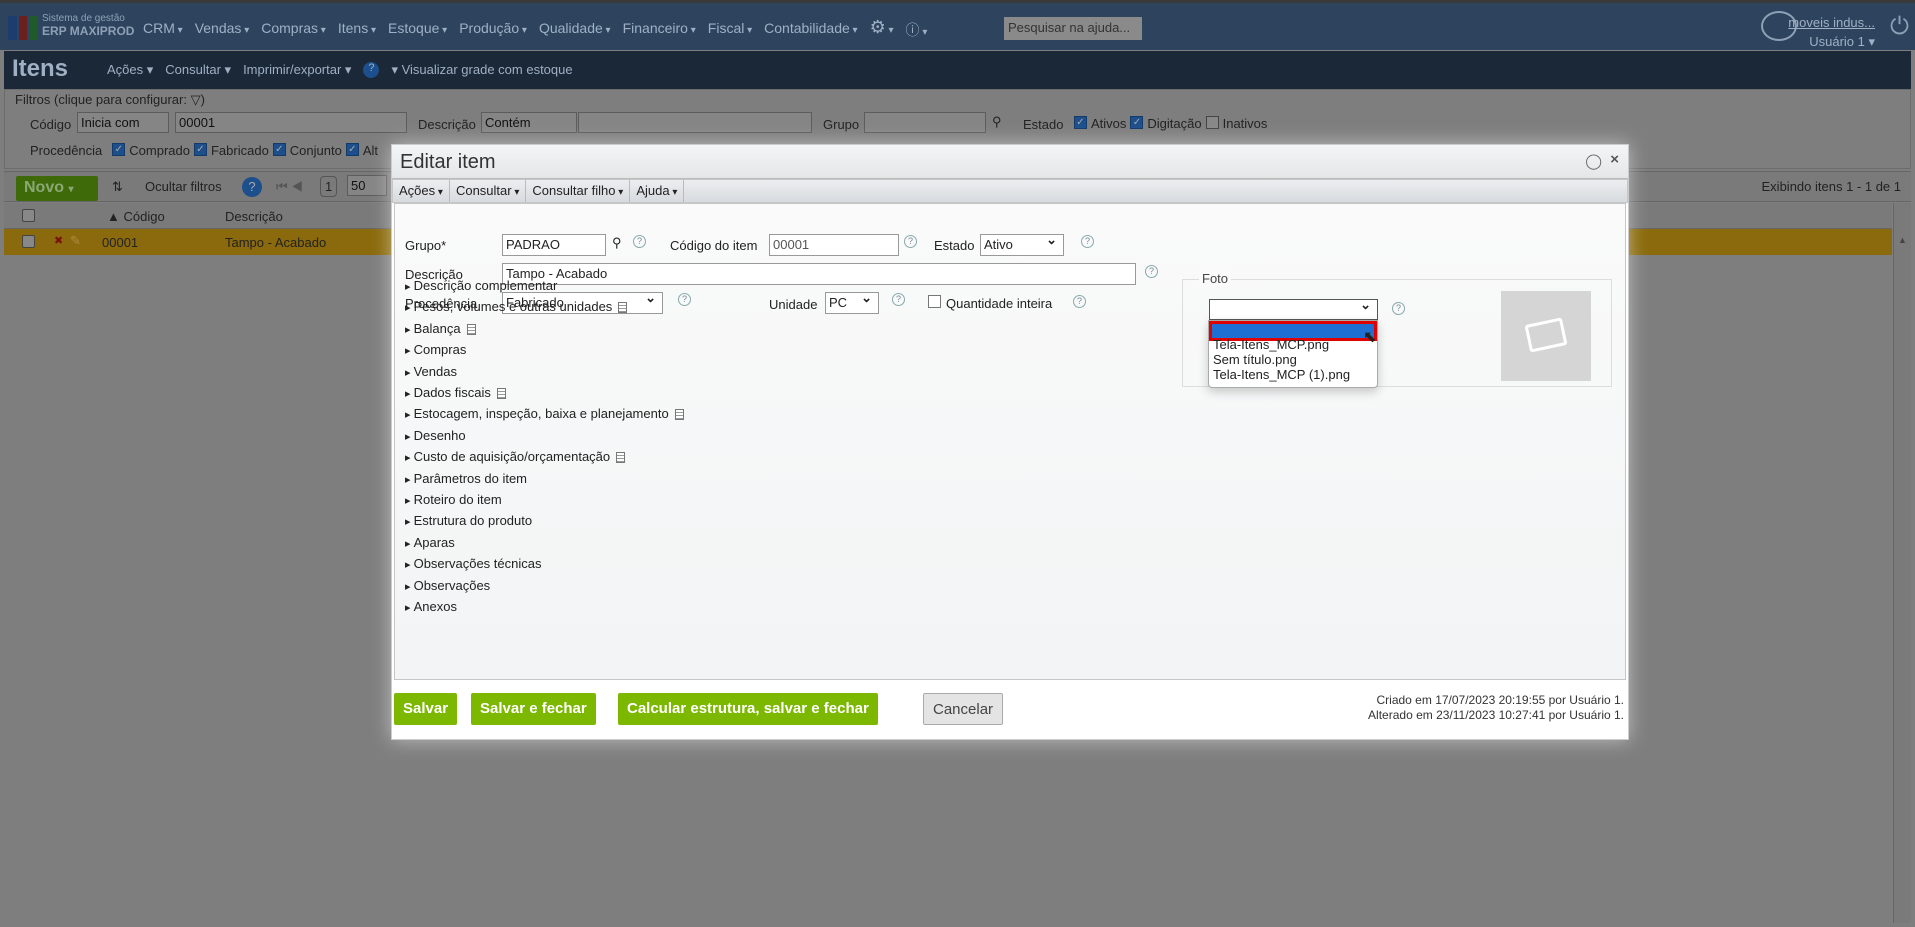  What do you see at coordinates (575, 30) in the screenshot?
I see `menu-qualidade: Qualidade` at bounding box center [575, 30].